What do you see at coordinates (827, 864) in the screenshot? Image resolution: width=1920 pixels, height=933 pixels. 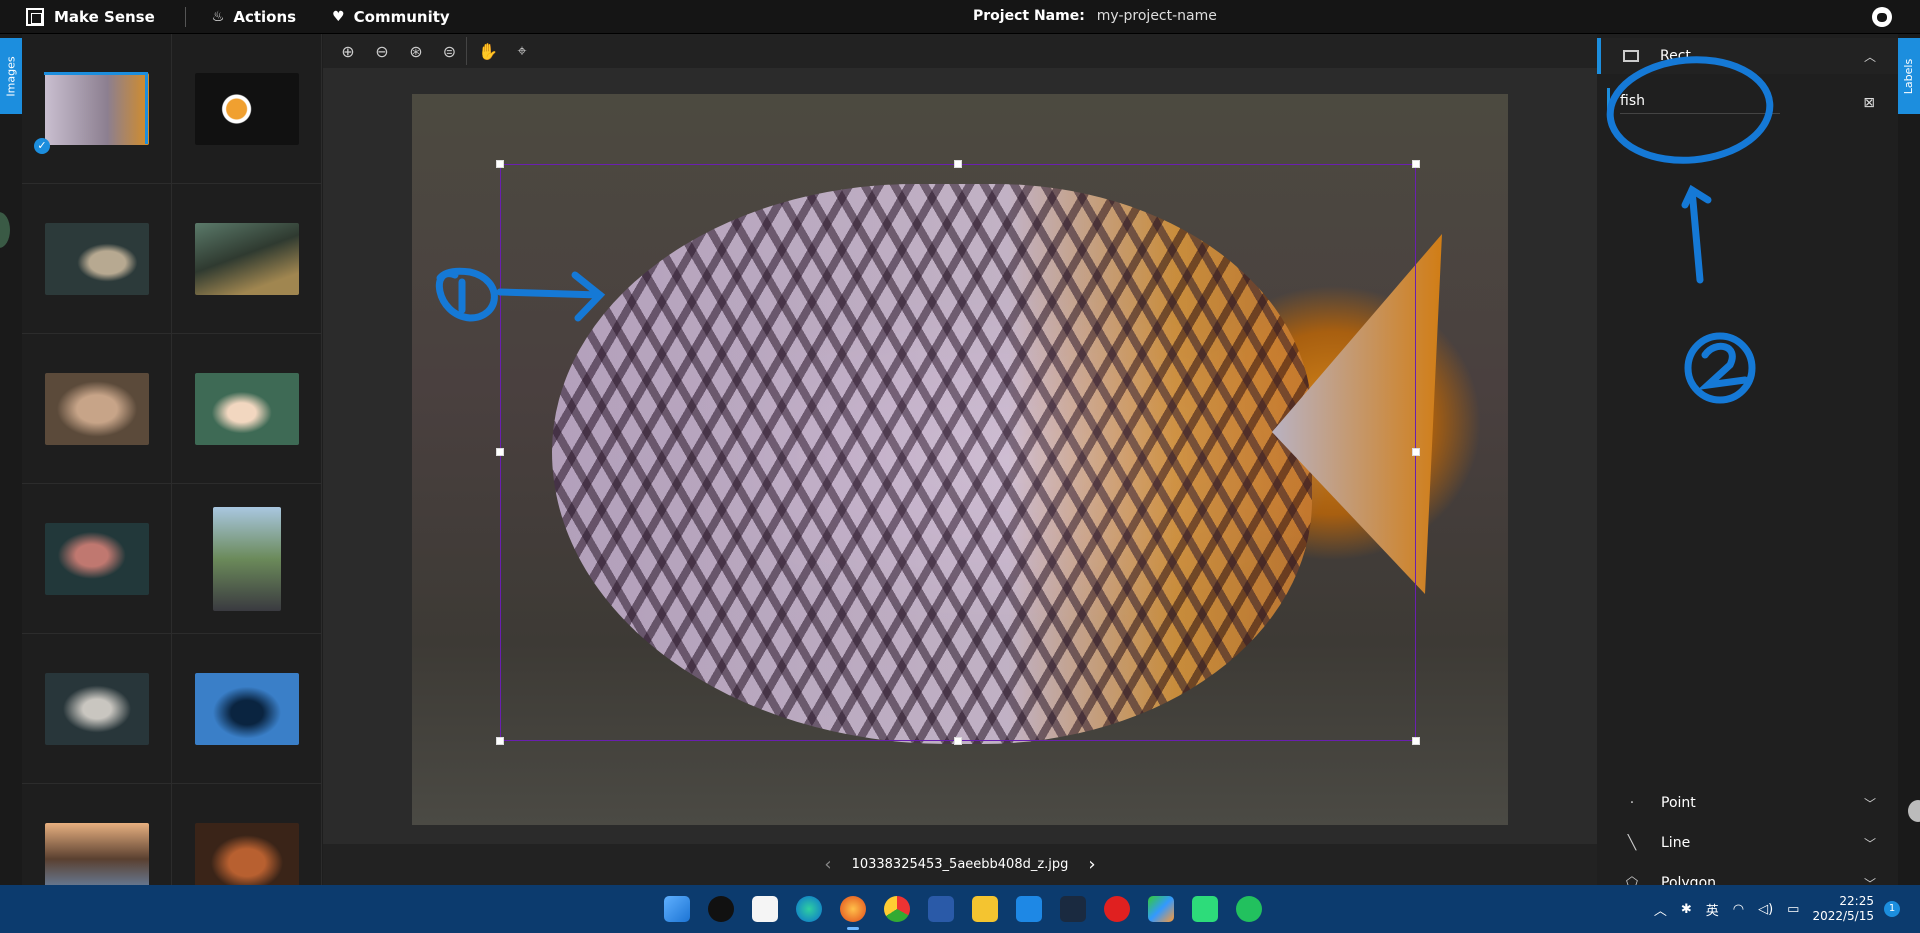 I see `previous-image-icon: ‹` at bounding box center [827, 864].